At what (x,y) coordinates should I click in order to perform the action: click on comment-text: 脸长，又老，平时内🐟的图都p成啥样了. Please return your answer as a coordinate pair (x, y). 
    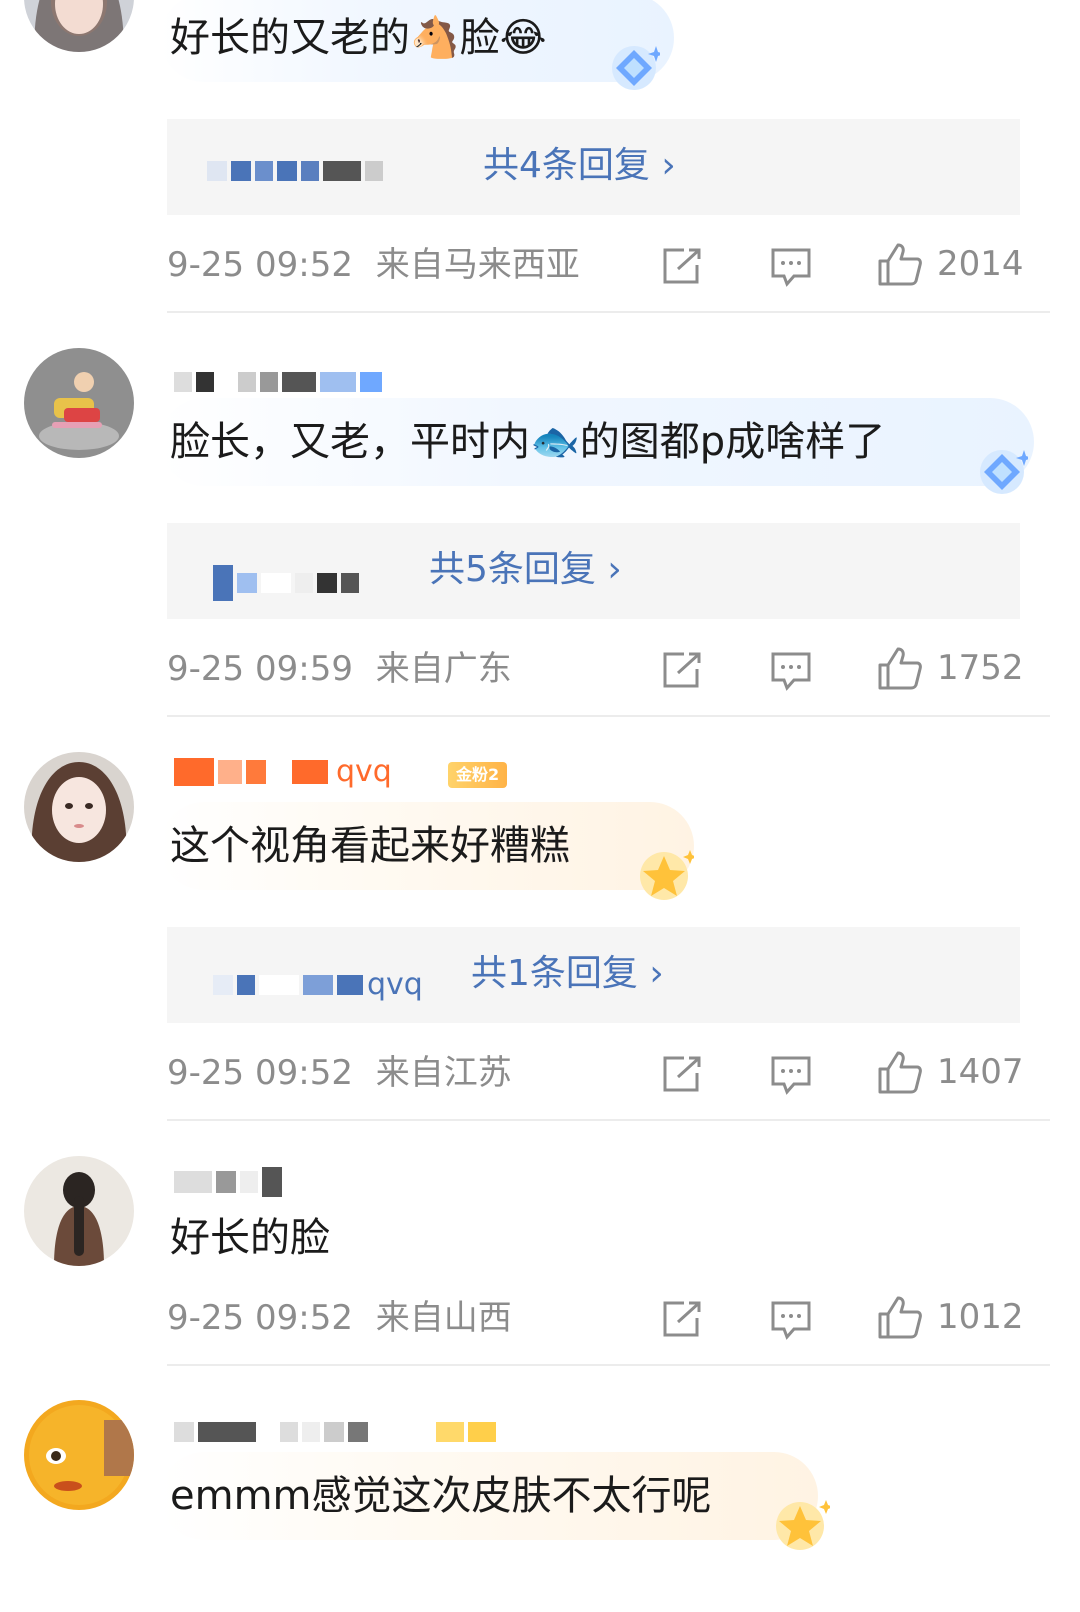
    Looking at the image, I should click on (528, 442).